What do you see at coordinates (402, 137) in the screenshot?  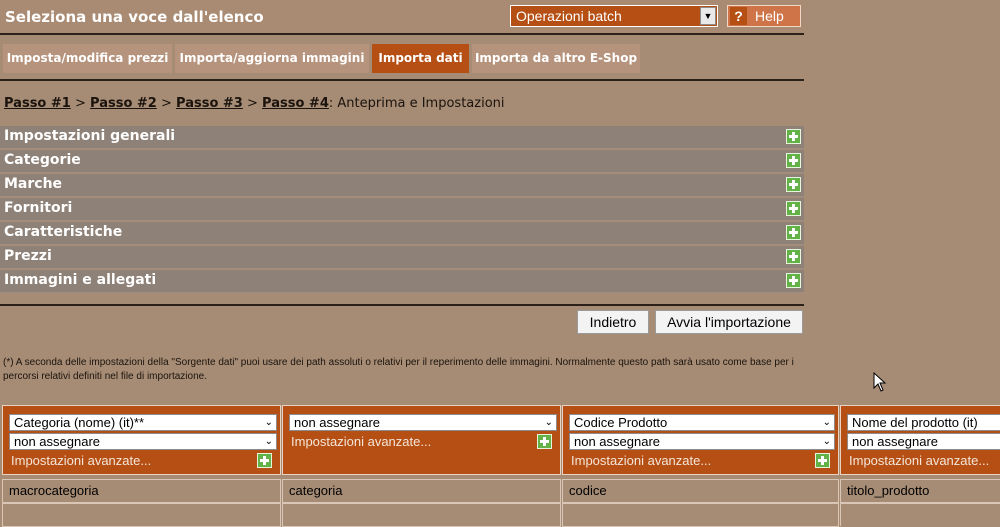 I see `section-general-settings: Impostazioni generali` at bounding box center [402, 137].